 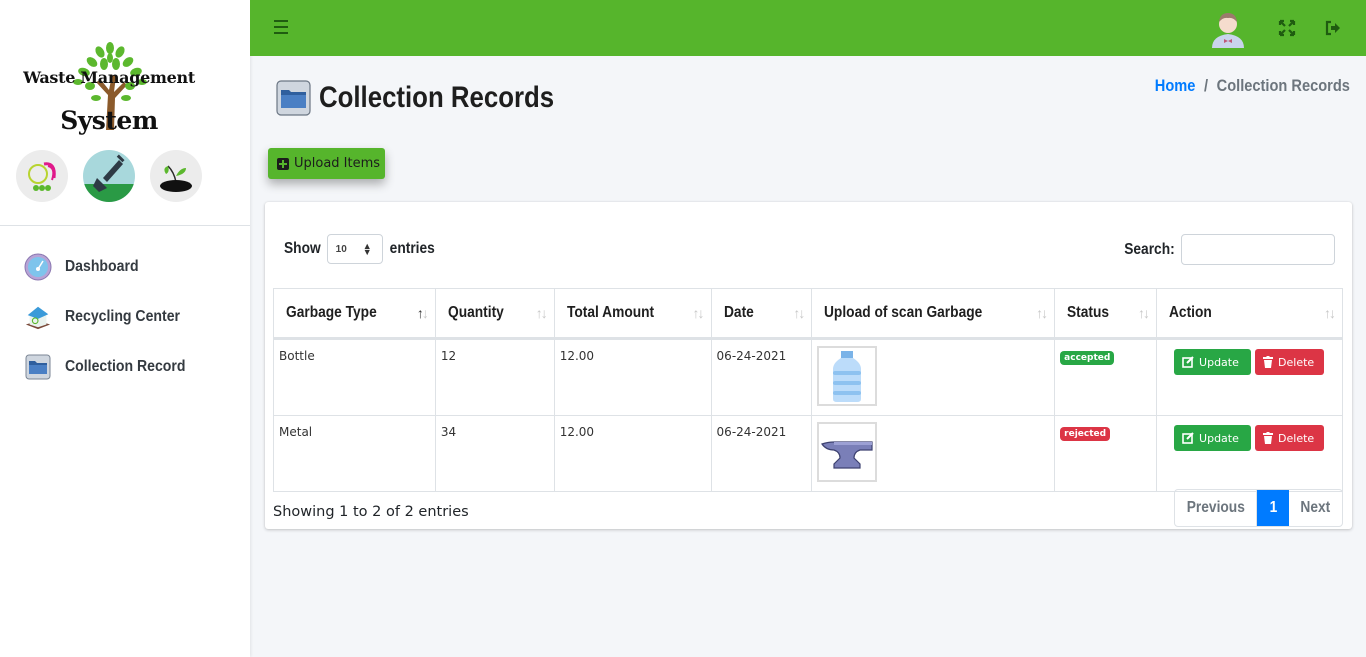 I want to click on sidebar-item-recycling-center: Recycling Center, so click(x=125, y=317).